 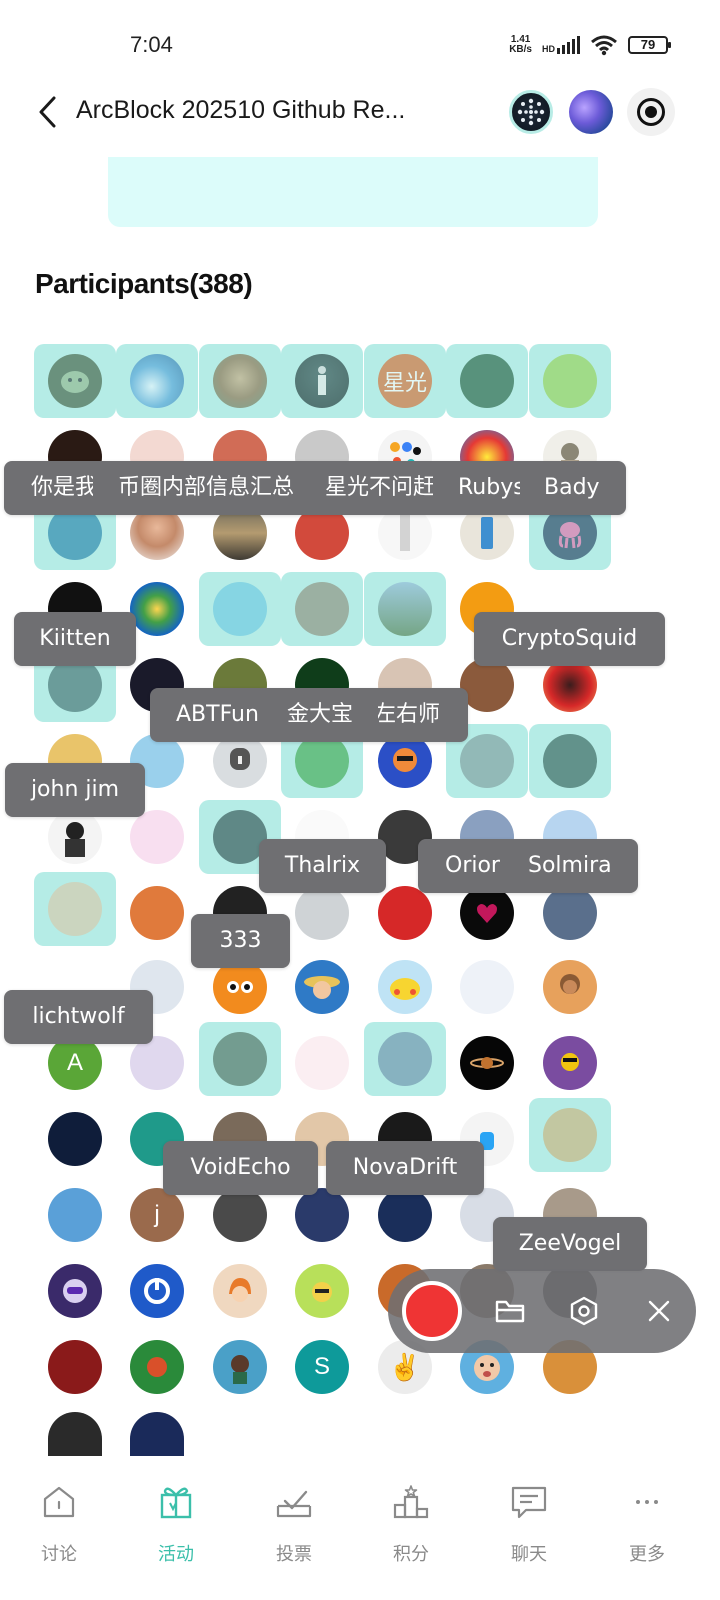 What do you see at coordinates (176, 1554) in the screenshot?
I see `nav-label: 活动` at bounding box center [176, 1554].